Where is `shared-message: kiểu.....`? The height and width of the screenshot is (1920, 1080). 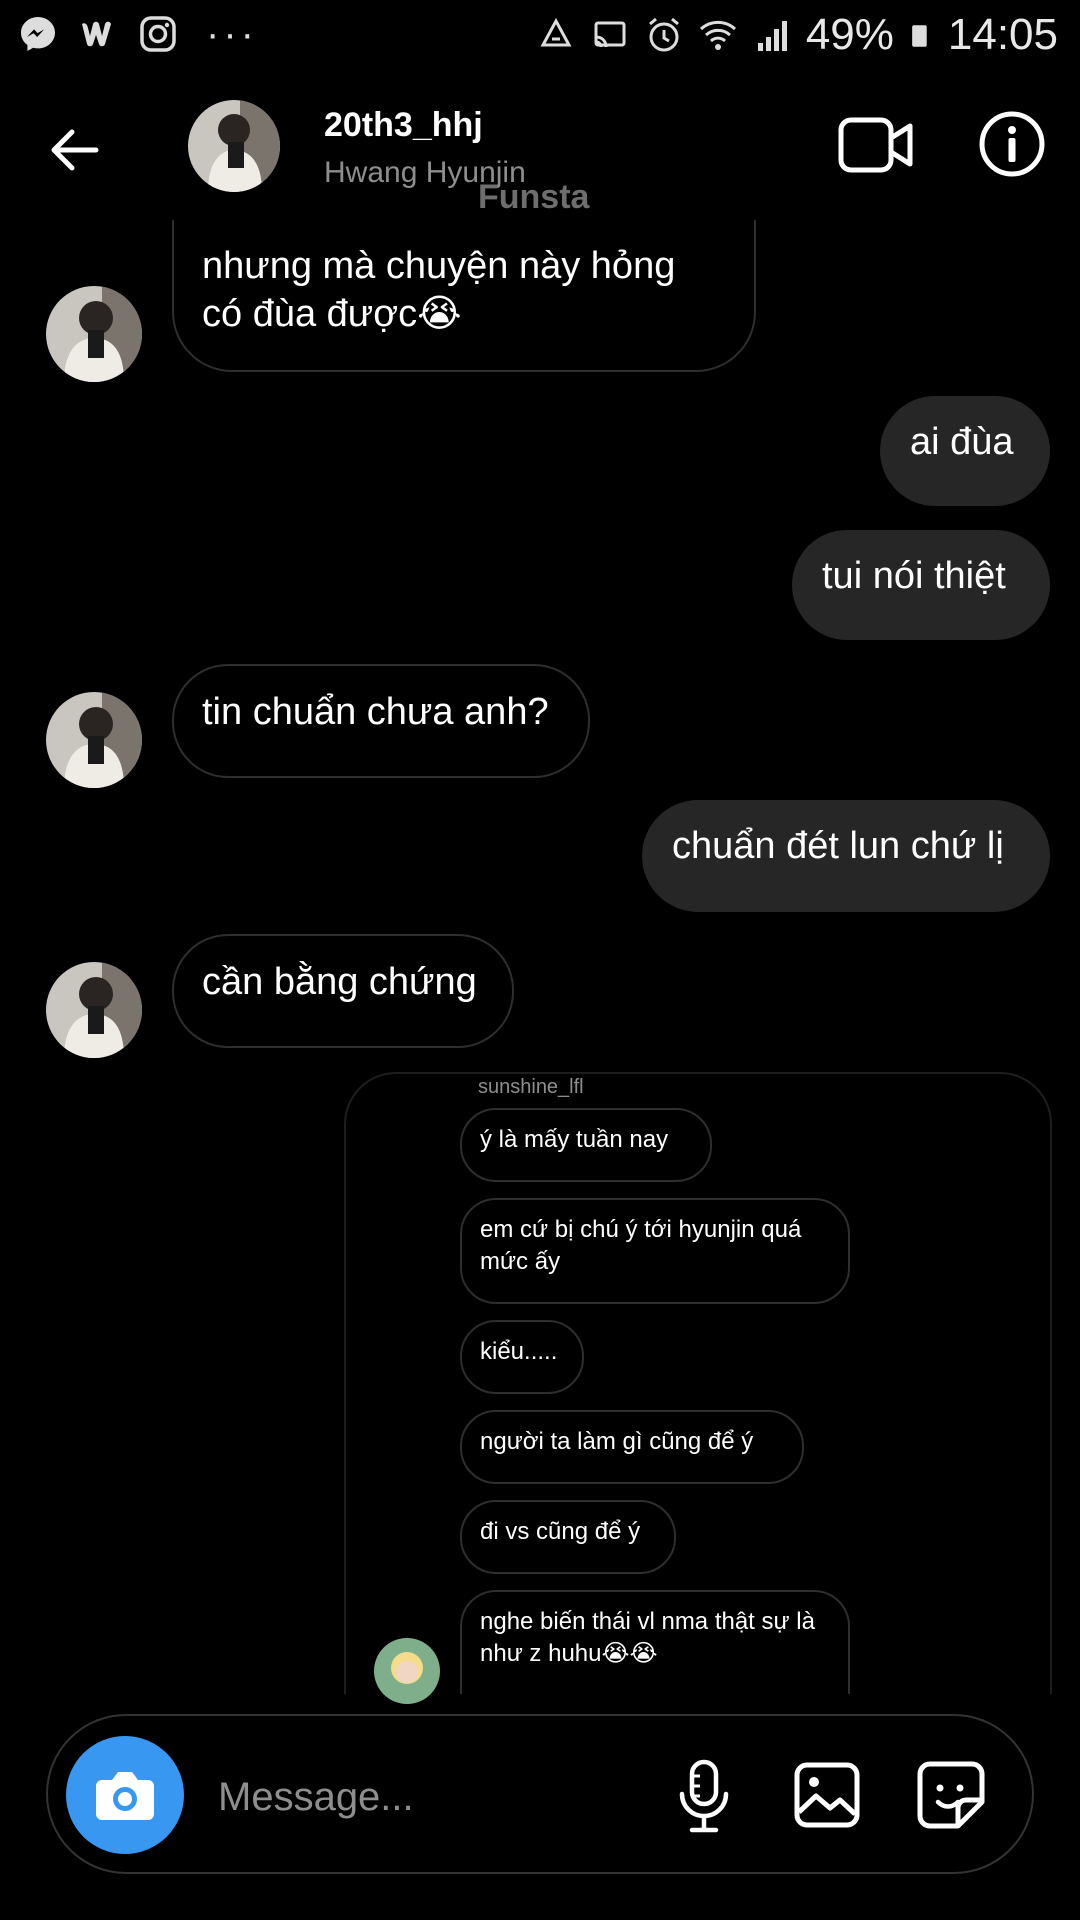
shared-message: kiểu..... is located at coordinates (522, 1357).